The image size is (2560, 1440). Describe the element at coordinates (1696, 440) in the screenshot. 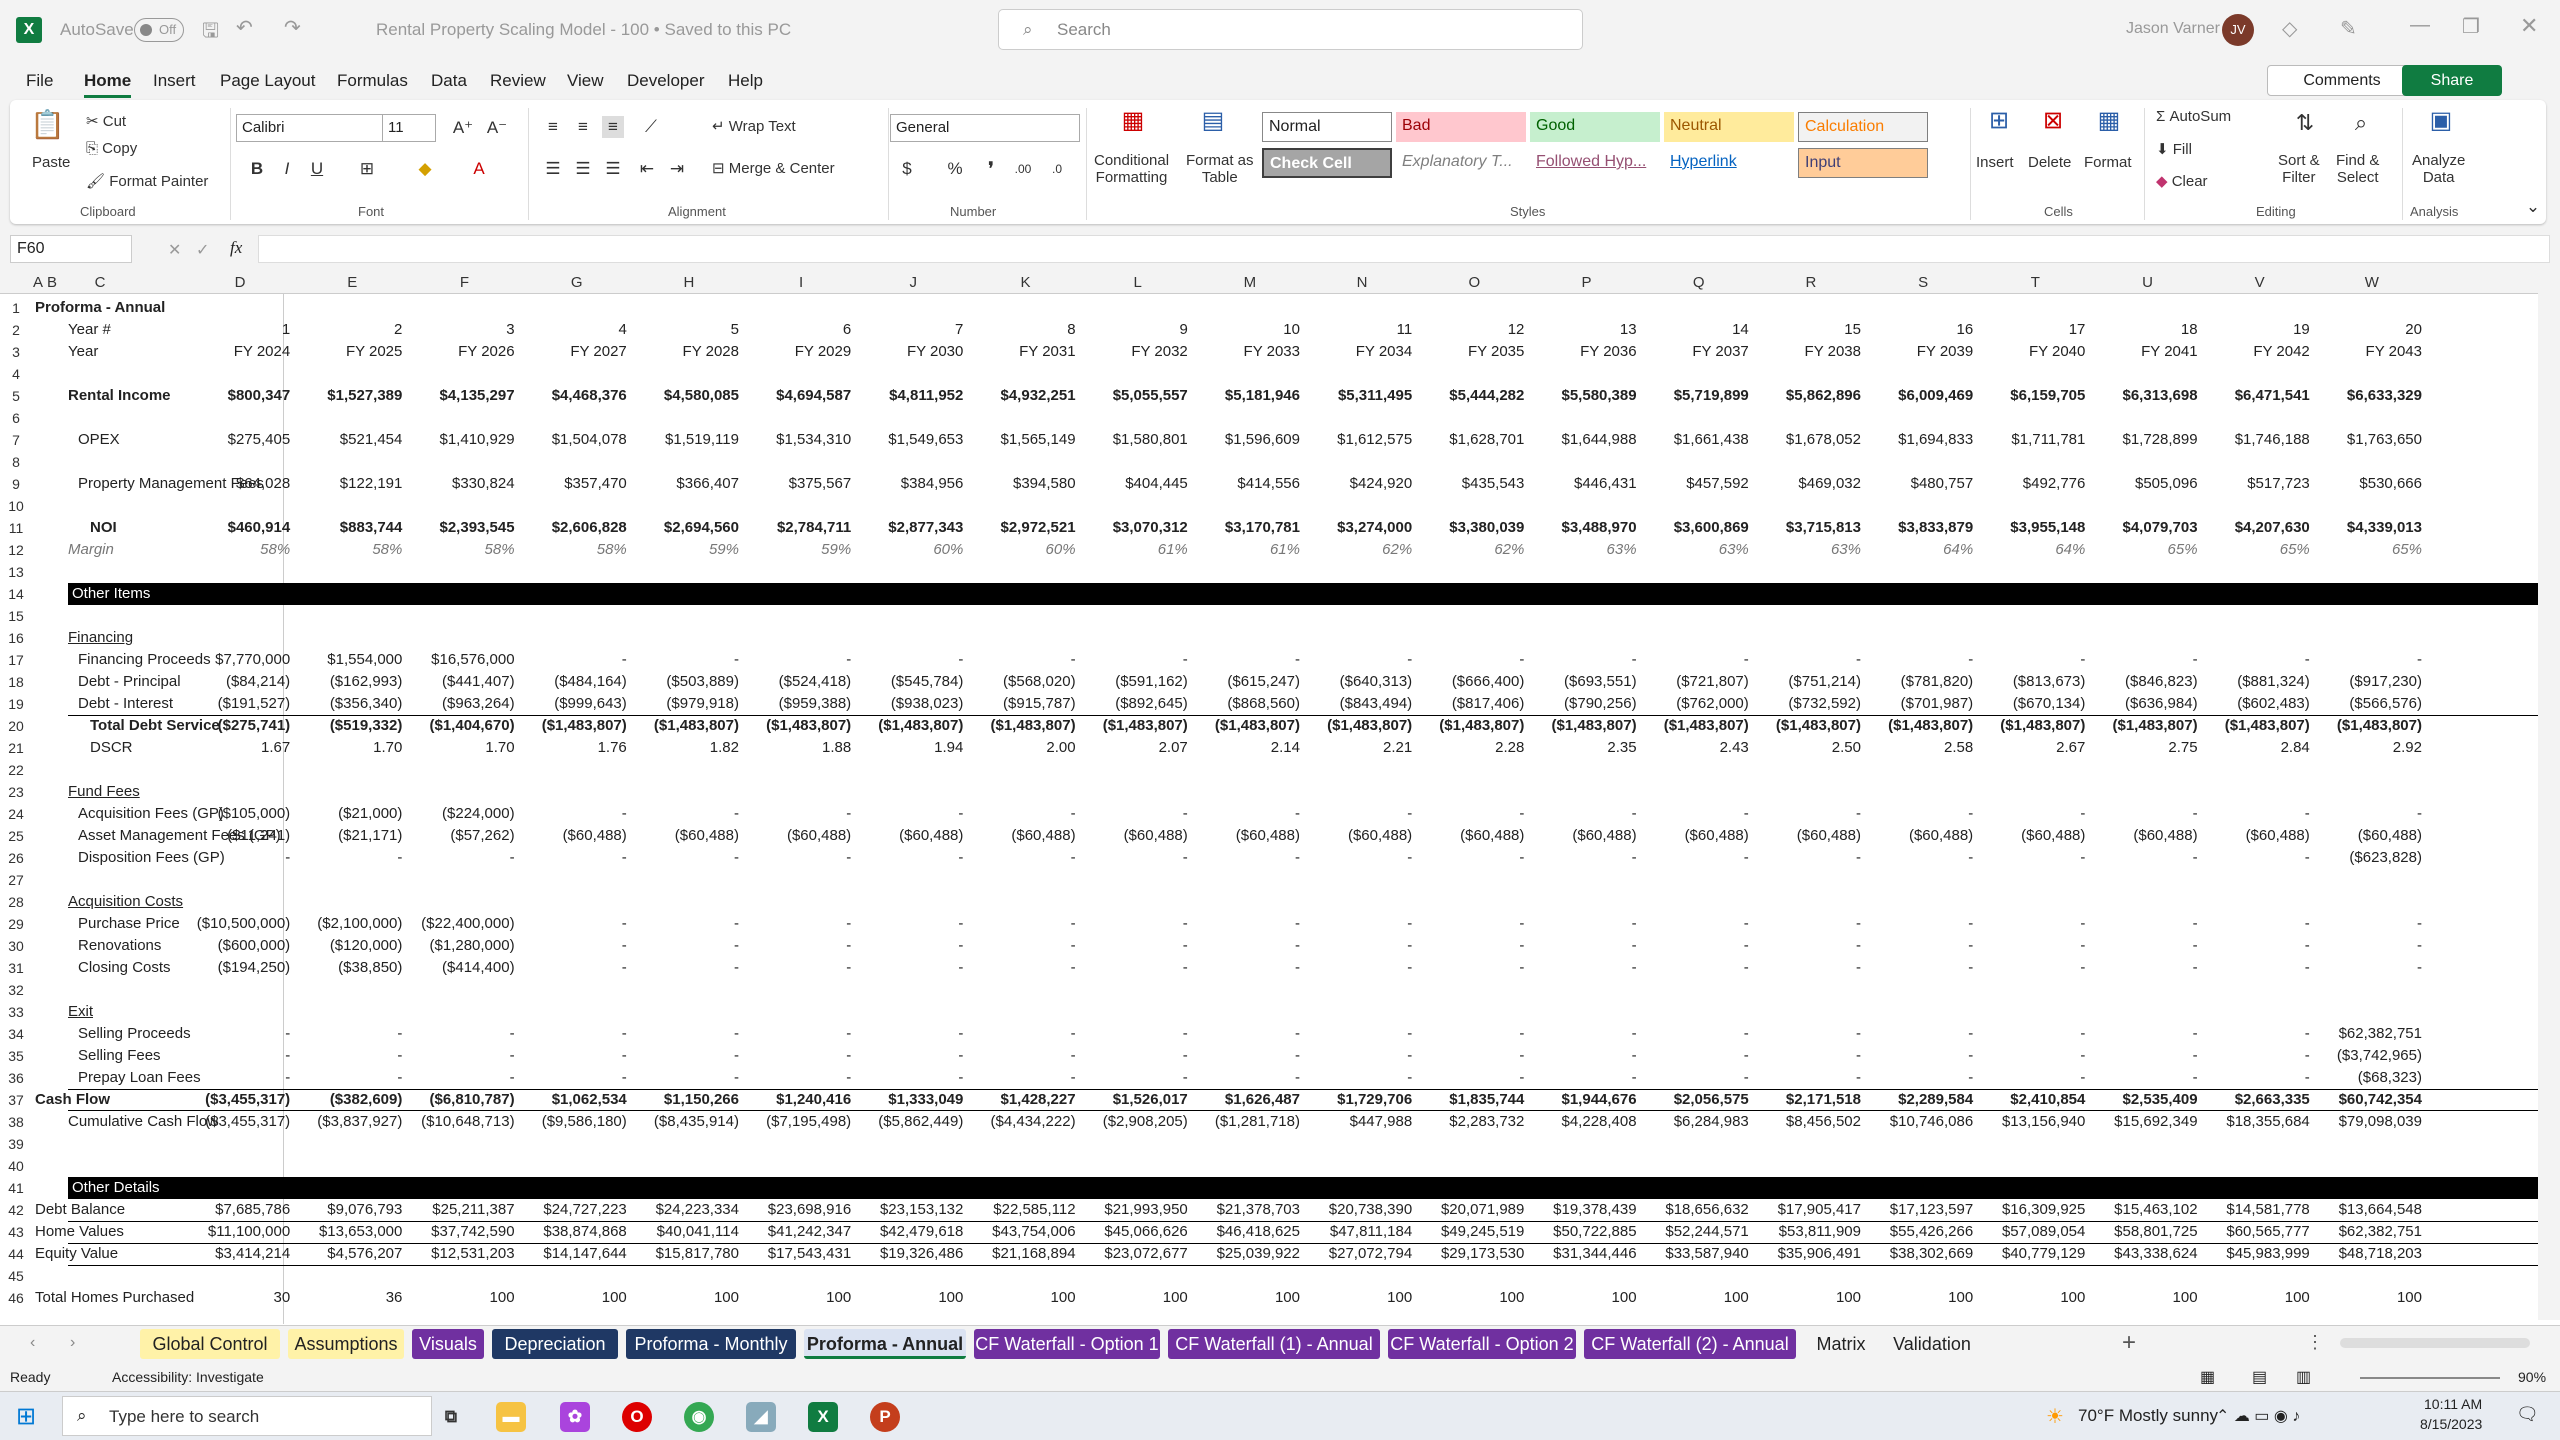

I see `data-cell: $1,661,438` at that location.